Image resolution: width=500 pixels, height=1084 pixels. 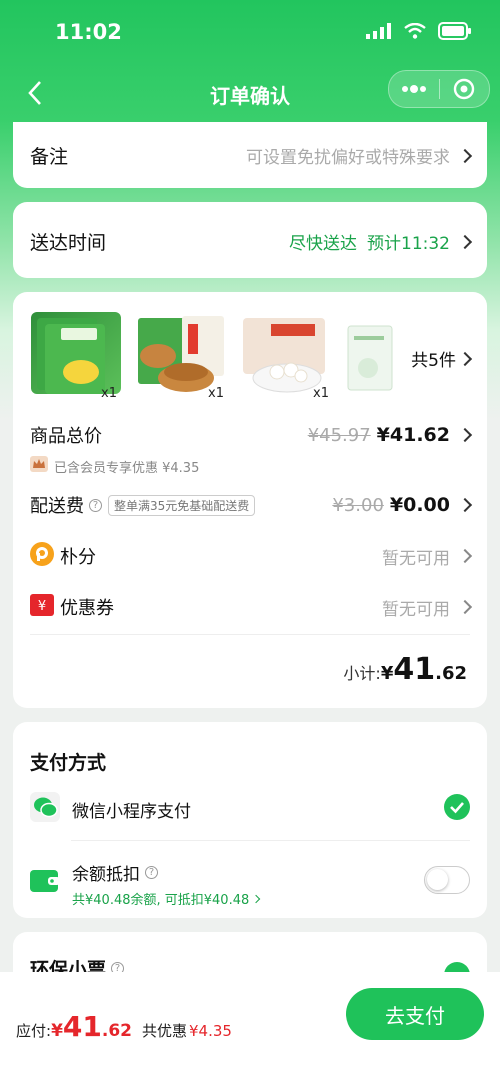 I want to click on product-image-wonton, so click(x=286, y=353).